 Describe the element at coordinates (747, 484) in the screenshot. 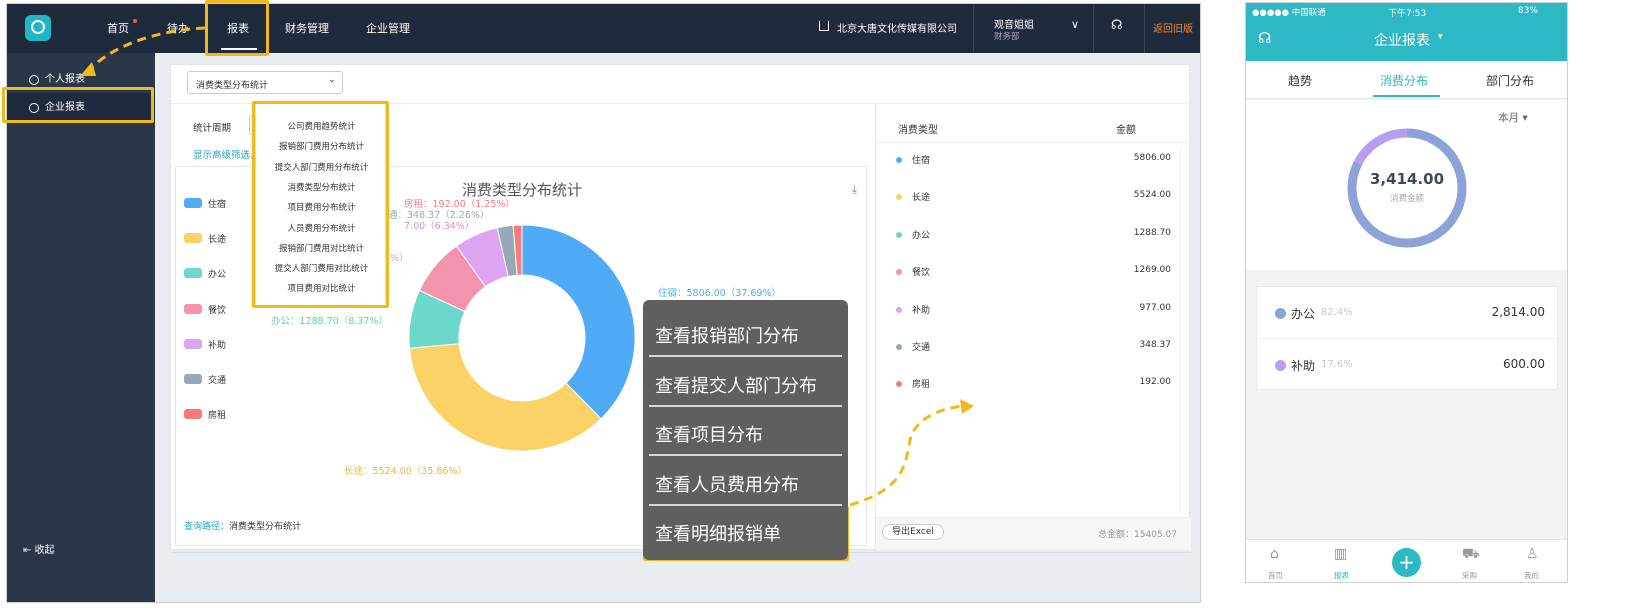

I see `menu-item-person-distribution: 查看人员费用分布` at that location.